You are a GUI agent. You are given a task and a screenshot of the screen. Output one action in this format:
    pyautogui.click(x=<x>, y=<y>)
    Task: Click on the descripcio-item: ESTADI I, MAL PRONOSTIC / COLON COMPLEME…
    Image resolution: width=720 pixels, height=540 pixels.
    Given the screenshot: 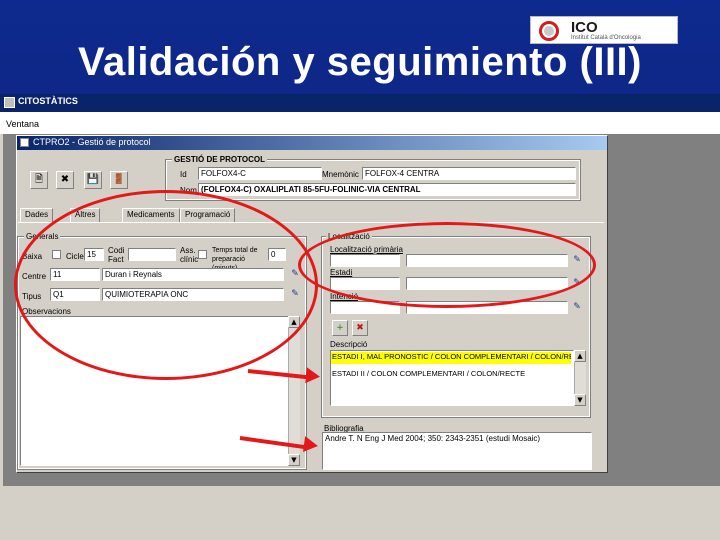 What is the action you would take?
    pyautogui.click(x=451, y=358)
    